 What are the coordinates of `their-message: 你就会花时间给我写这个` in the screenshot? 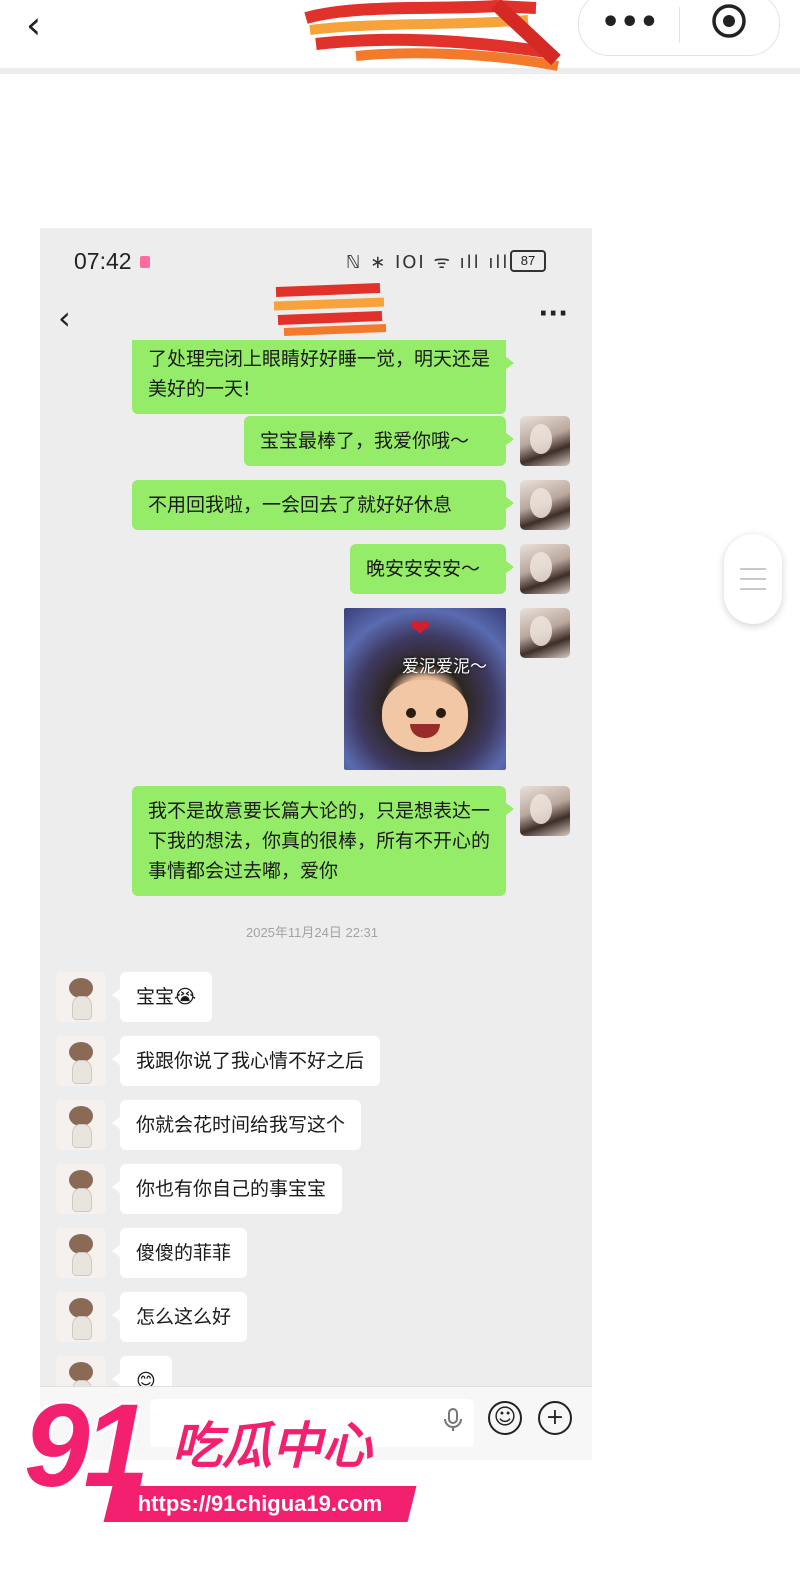 It's located at (236, 1125).